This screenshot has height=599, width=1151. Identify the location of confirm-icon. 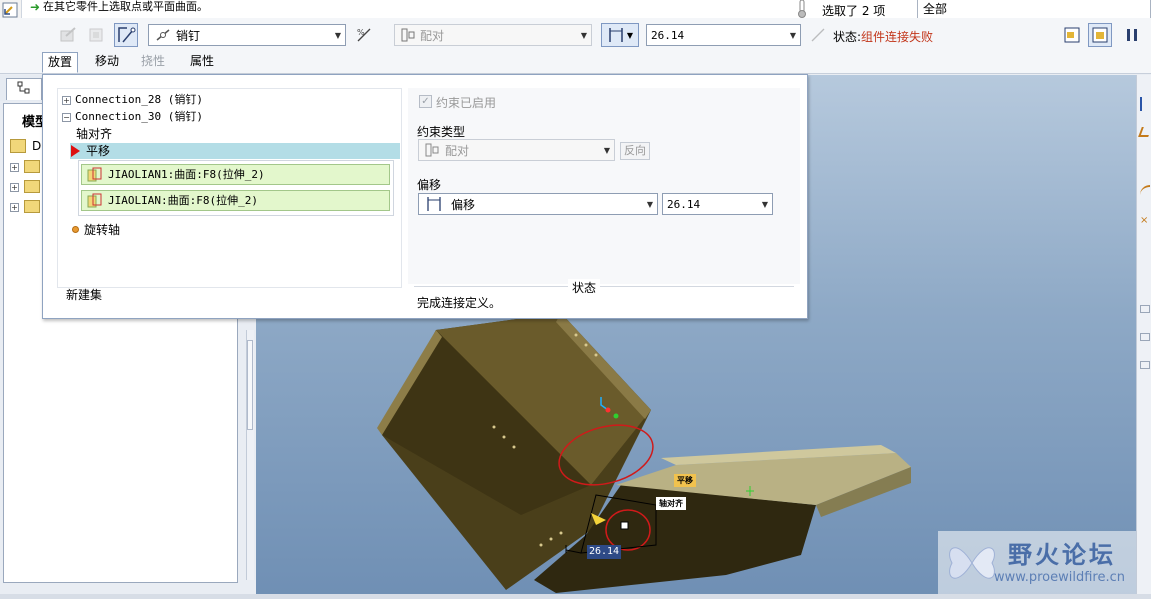
(1146, 35).